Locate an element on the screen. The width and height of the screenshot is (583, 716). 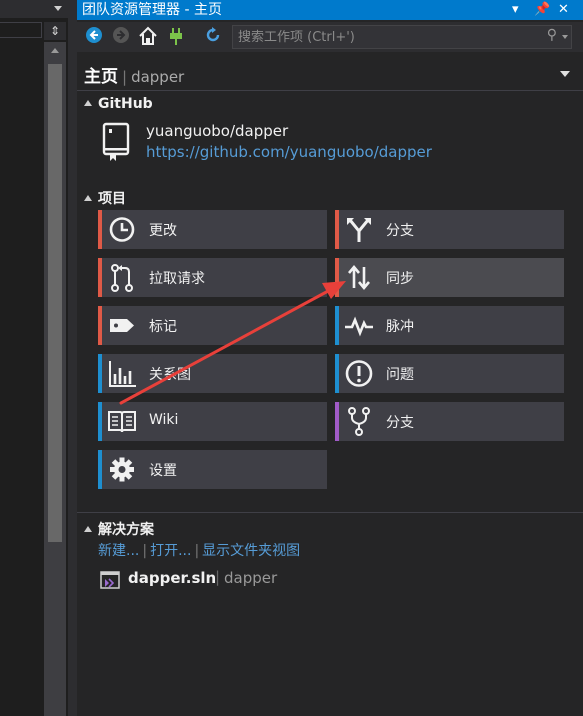
gear-icon is located at coordinates (122, 469).